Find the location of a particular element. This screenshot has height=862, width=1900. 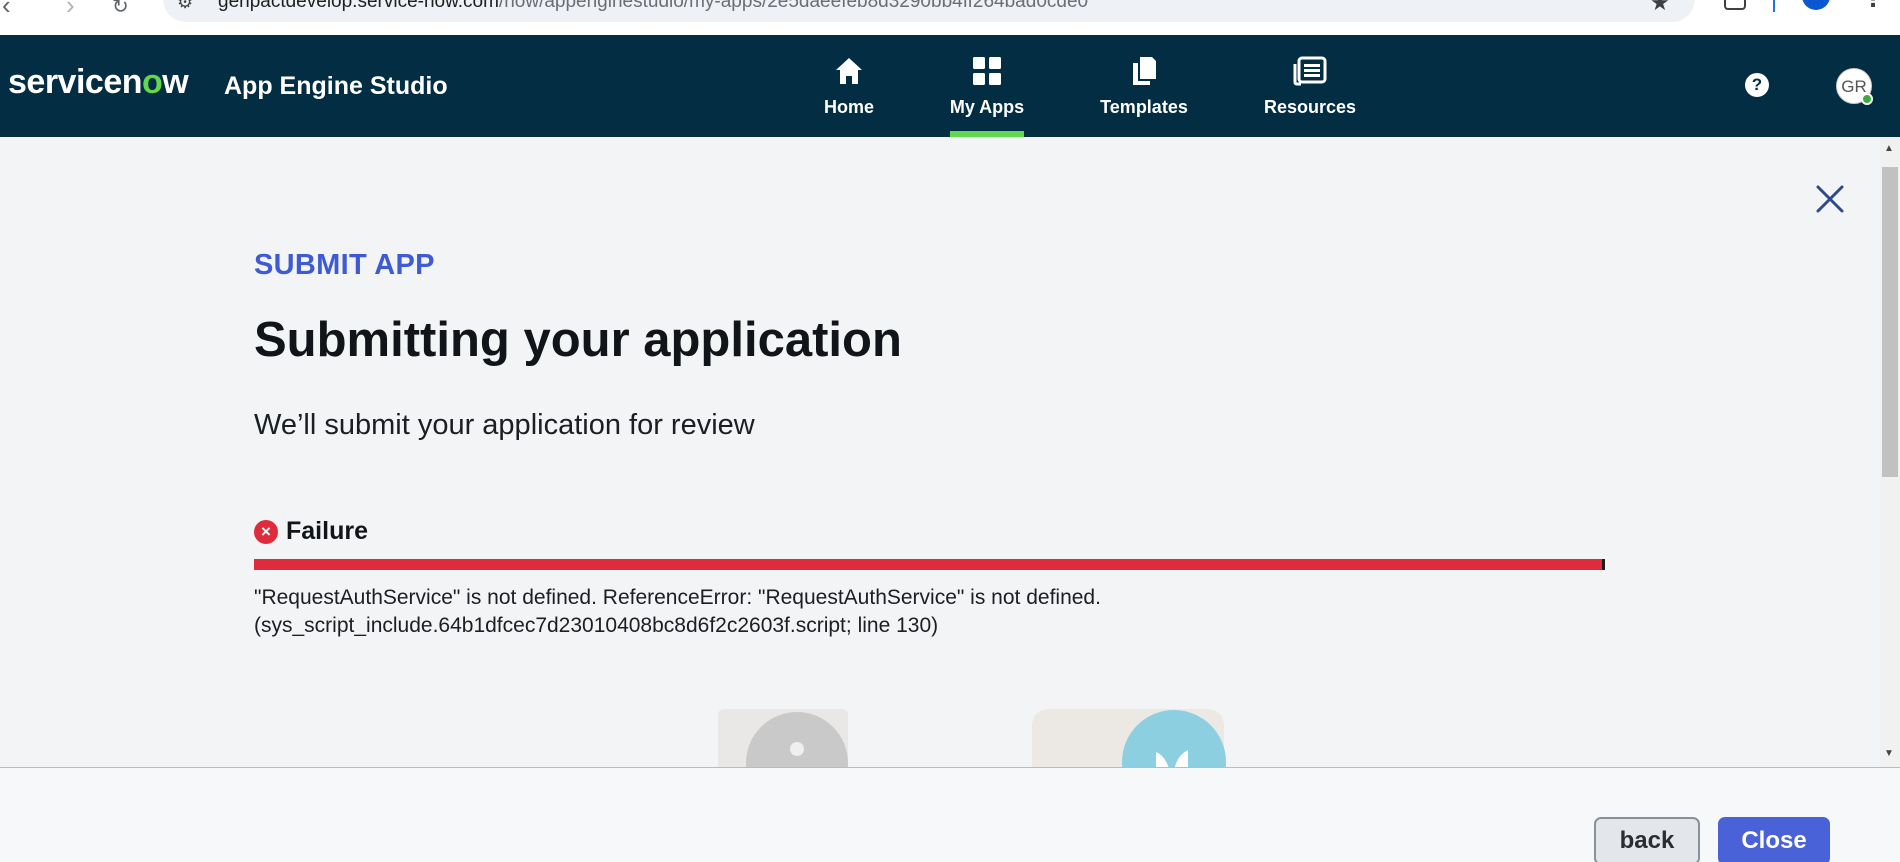

browser-back-icon: ‹ is located at coordinates (6, 9).